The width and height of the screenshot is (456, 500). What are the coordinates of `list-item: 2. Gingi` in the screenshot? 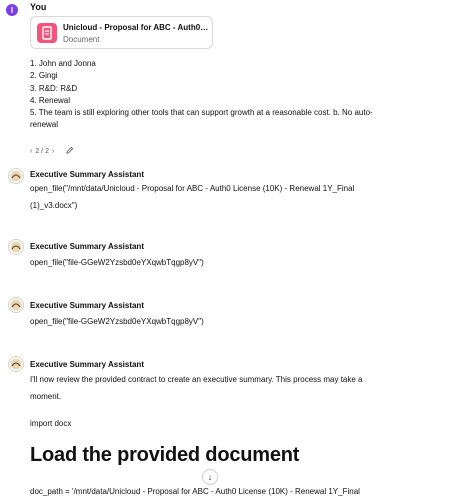 It's located at (44, 76).